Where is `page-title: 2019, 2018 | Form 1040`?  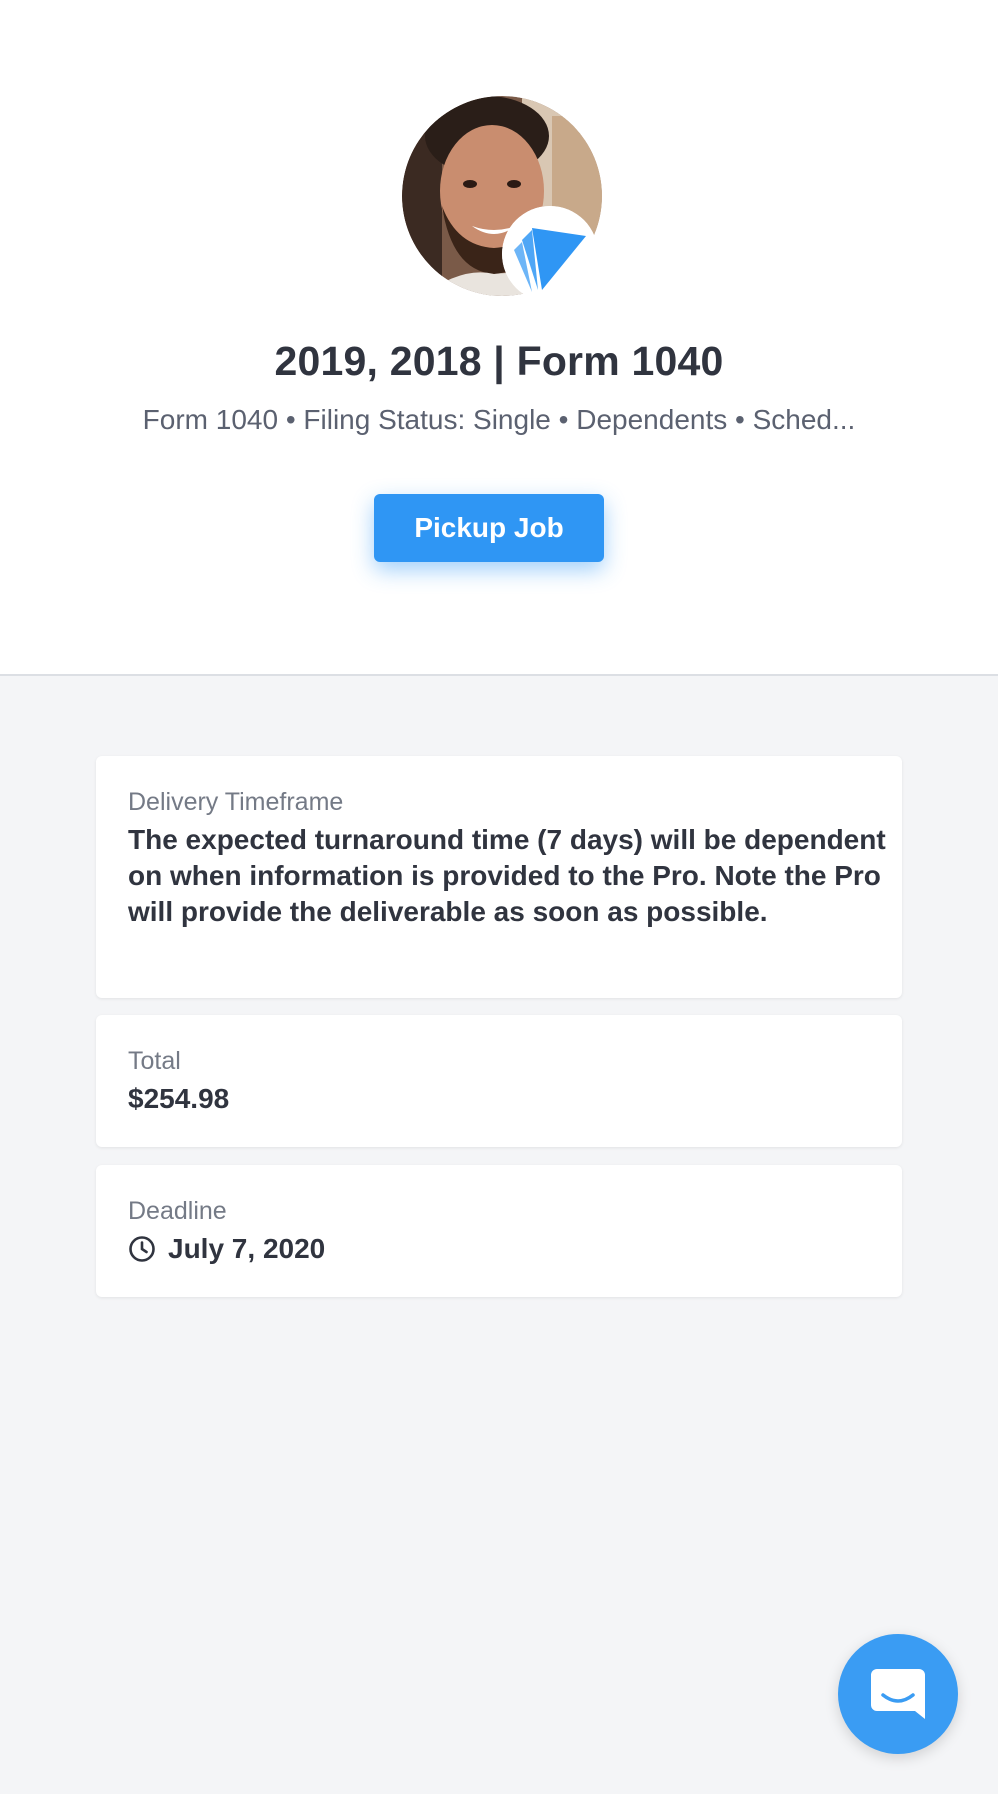
page-title: 2019, 2018 | Form 1040 is located at coordinates (499, 361).